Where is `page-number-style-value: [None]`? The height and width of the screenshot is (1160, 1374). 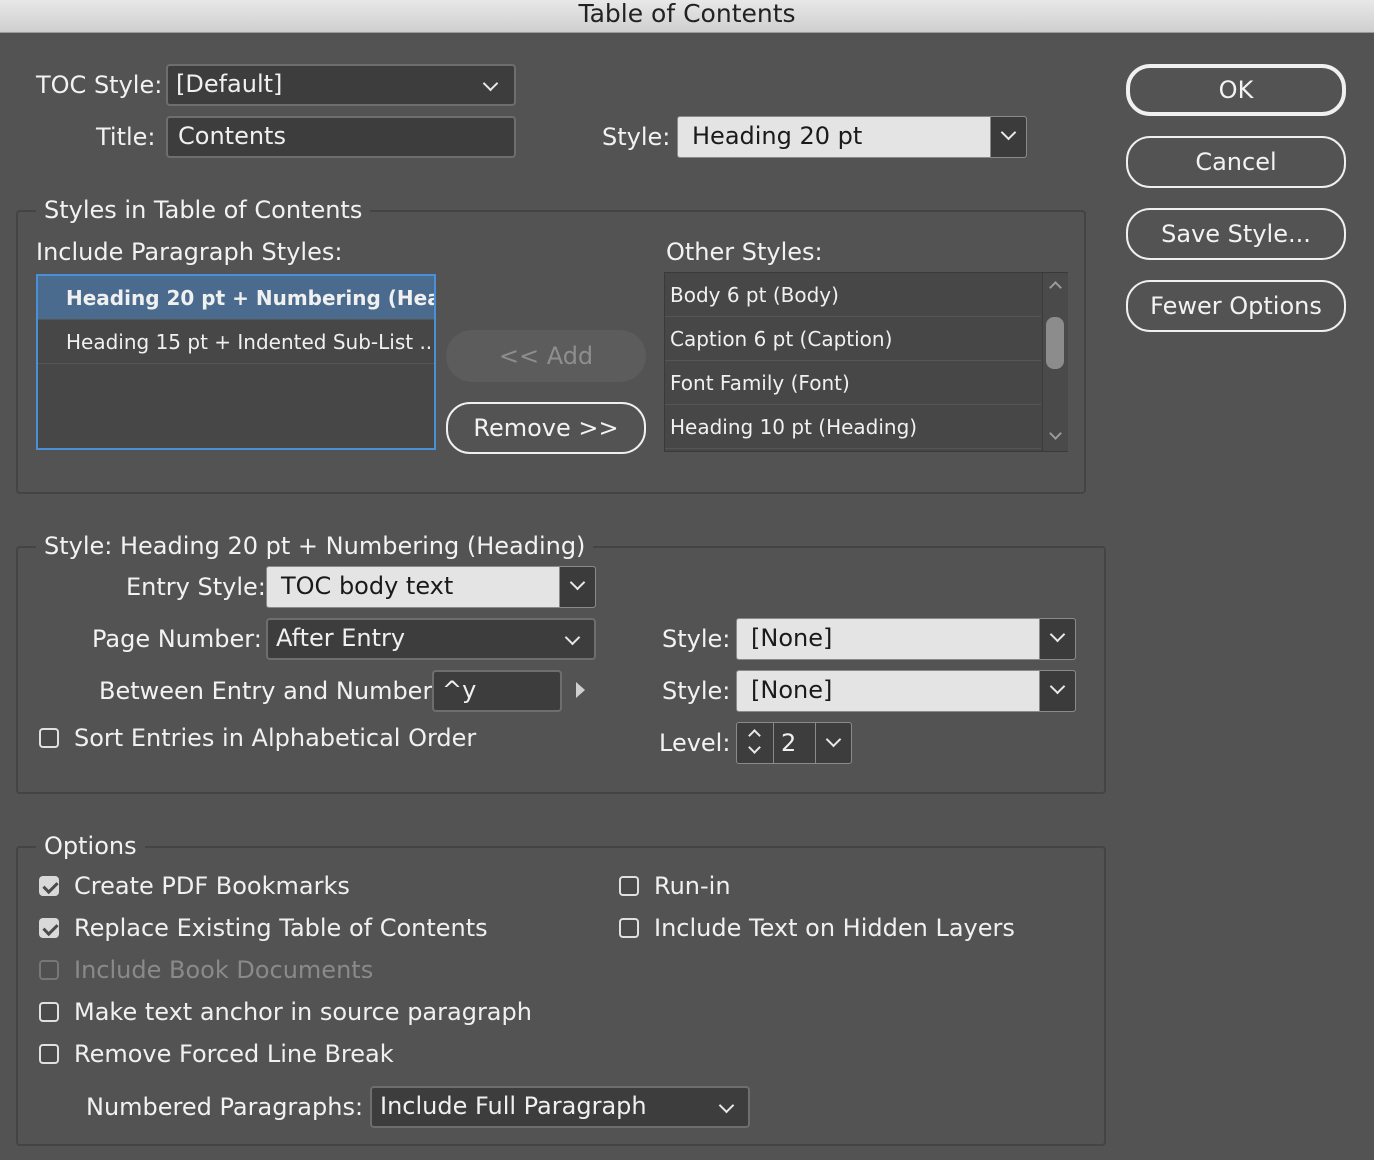
page-number-style-value: [None] is located at coordinates (792, 638).